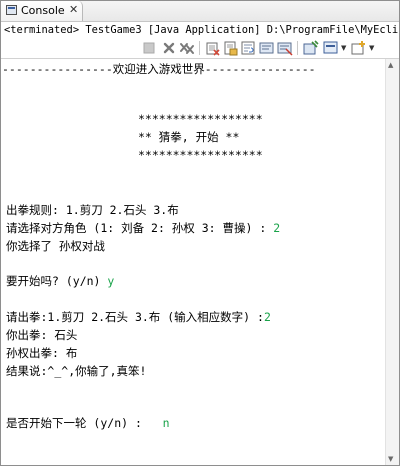 This screenshot has width=400, height=466. I want to click on punch-prompt: 请出拳:1.剪刀 2.石头 3.布 (输入相应数字) :, so click(135, 317).